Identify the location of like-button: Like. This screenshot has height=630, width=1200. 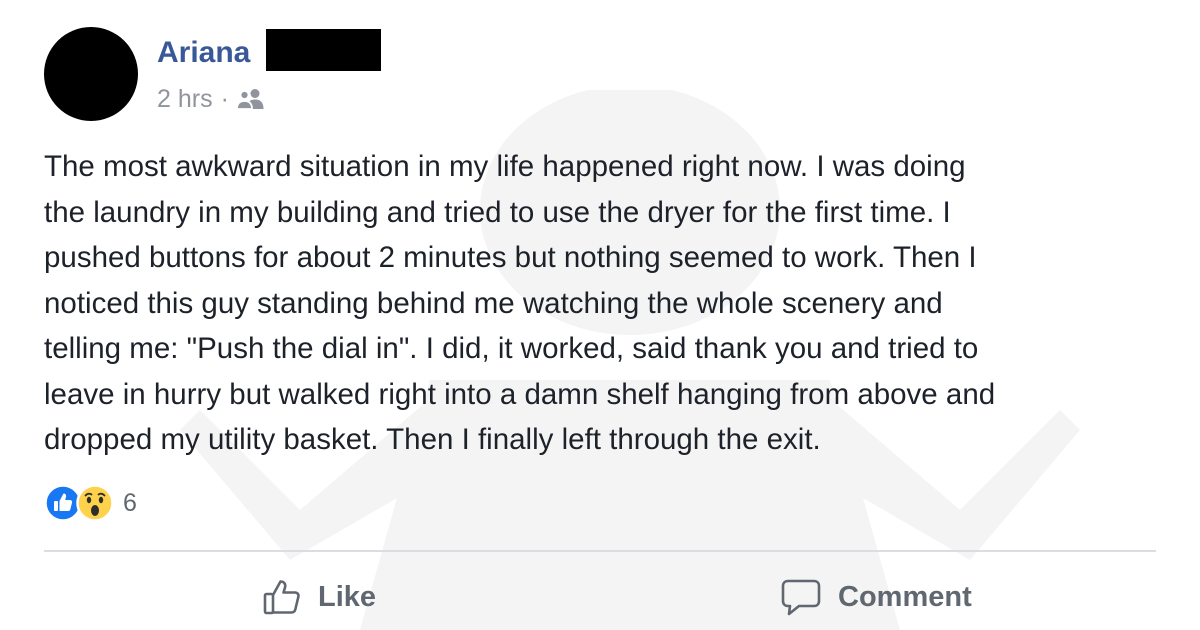
(319, 597).